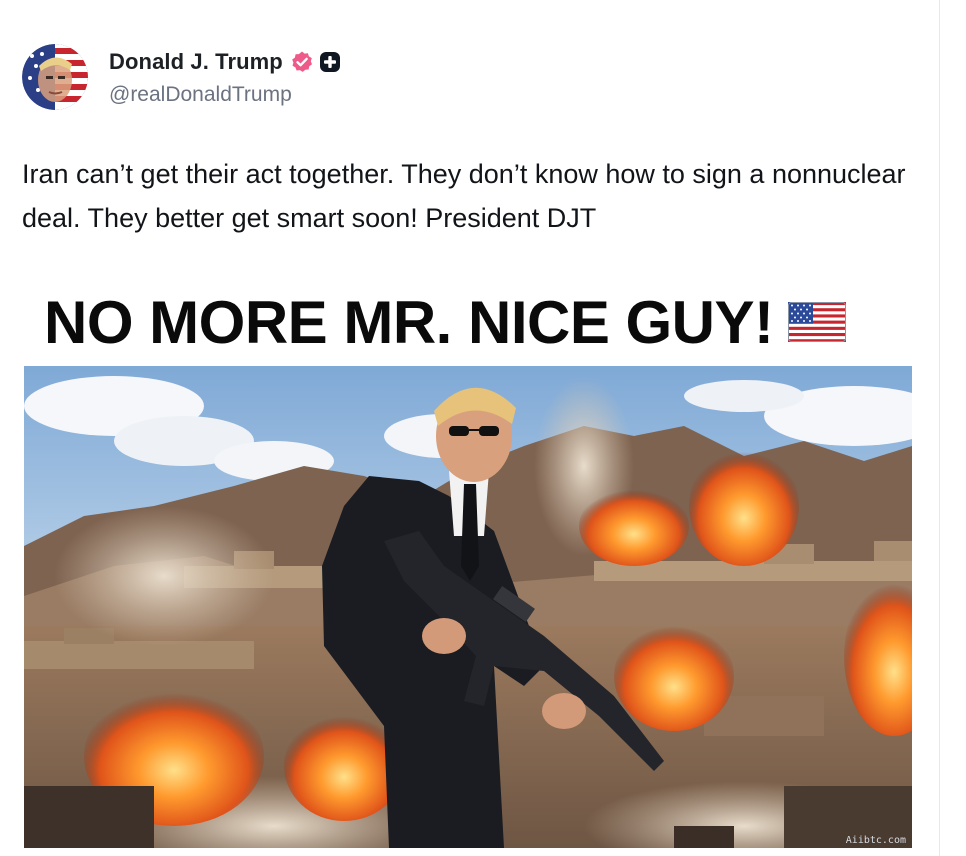  Describe the element at coordinates (939, 428) in the screenshot. I see `column-divider` at that location.